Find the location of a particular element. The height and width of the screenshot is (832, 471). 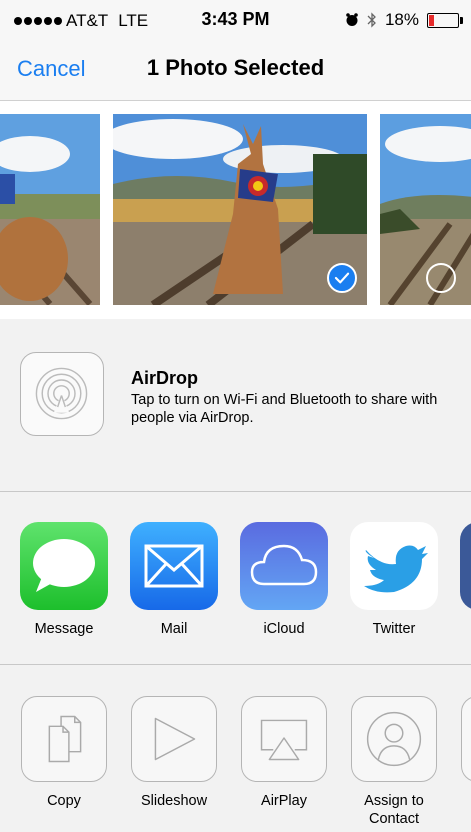

share-app-label: F is located at coordinates (462, 629).